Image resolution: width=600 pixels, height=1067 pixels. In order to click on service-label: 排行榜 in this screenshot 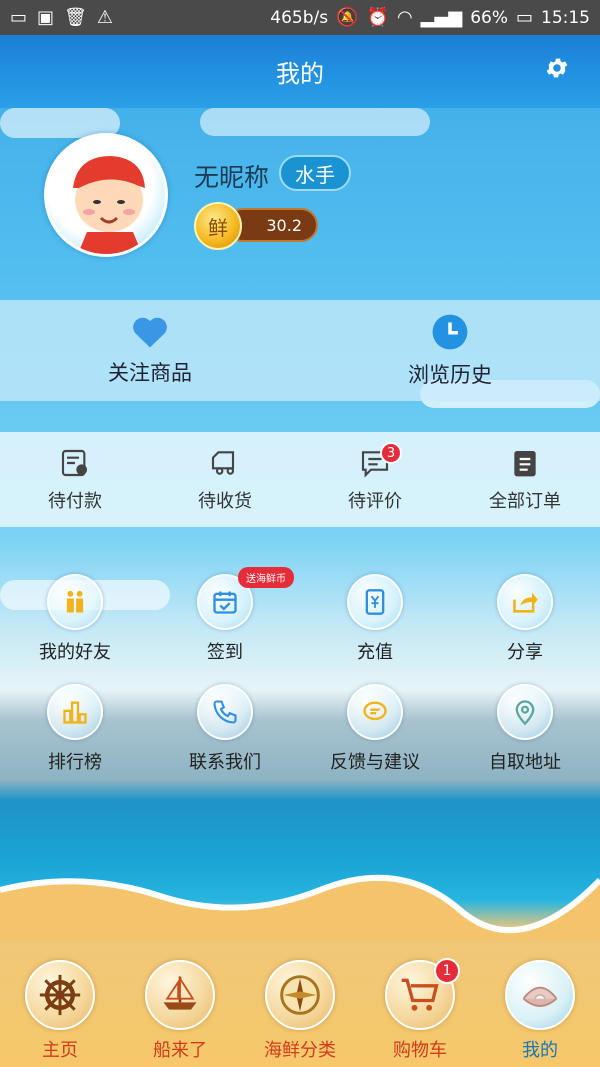, I will do `click(75, 762)`.